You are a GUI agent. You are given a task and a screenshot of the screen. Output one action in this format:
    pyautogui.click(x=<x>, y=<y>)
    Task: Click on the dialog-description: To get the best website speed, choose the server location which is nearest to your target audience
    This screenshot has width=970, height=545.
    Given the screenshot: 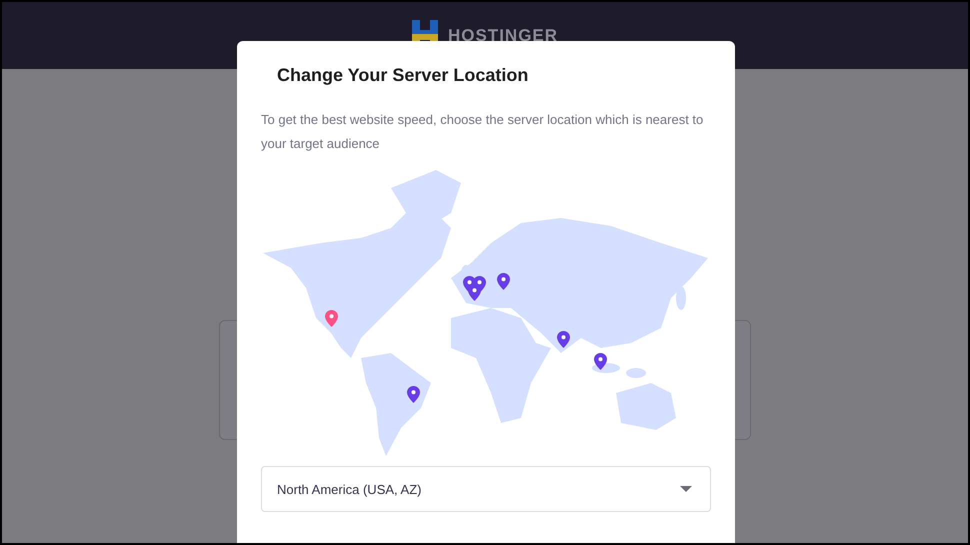 What is the action you would take?
    pyautogui.click(x=482, y=132)
    